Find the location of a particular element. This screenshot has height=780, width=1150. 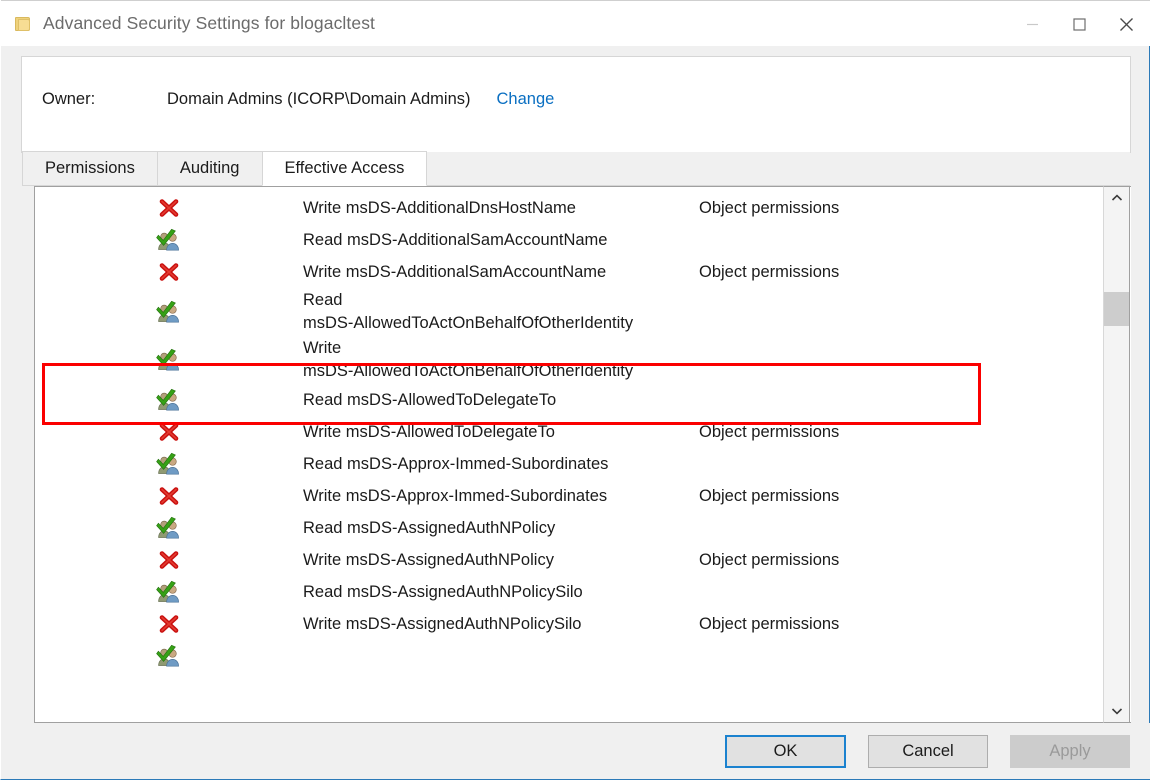

permission-name: Write msDS-AssignedAuthNPolicySilo is located at coordinates (442, 623).